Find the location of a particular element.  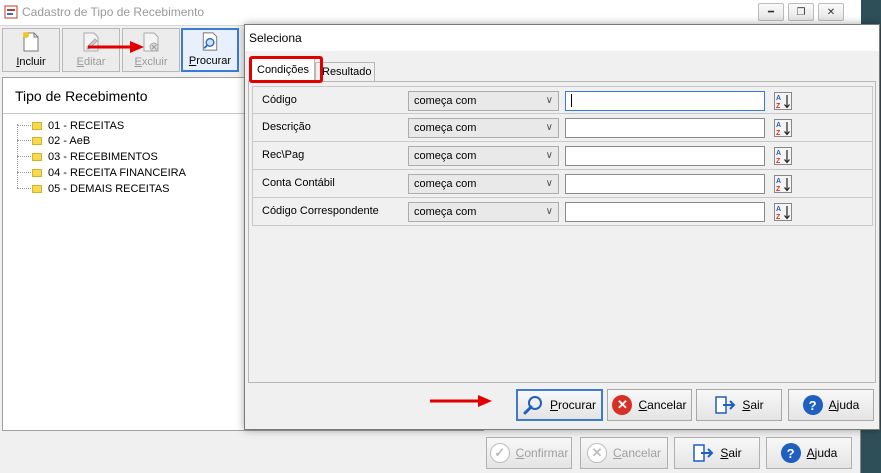

restore-icon: ❐ is located at coordinates (801, 12).